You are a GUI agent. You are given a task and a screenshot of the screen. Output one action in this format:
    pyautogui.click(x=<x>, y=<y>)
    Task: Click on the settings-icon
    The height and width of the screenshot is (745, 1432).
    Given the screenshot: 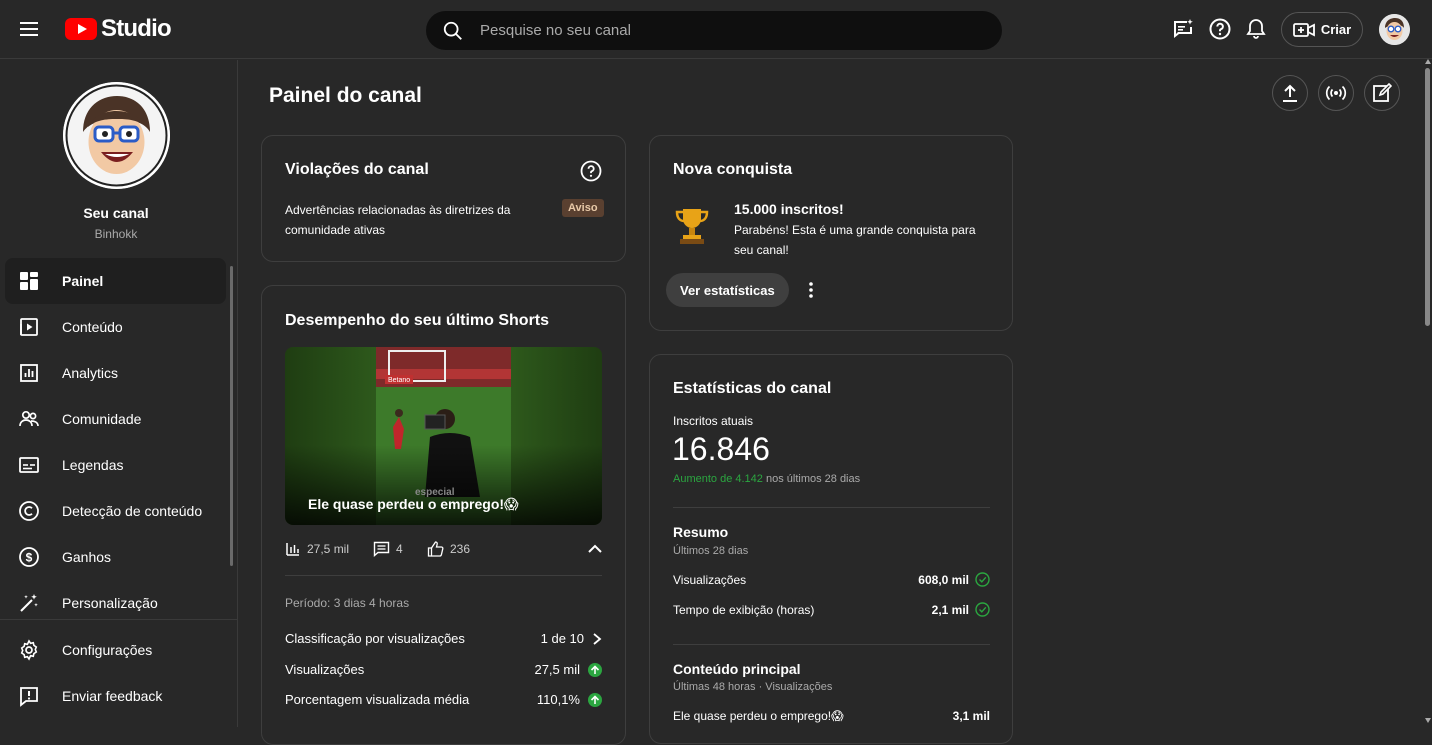 What is the action you would take?
    pyautogui.click(x=29, y=650)
    